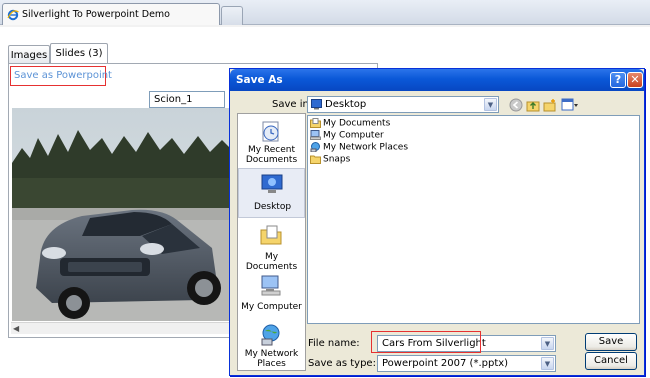 This screenshot has width=650, height=378. I want to click on place-my-network-places: My Network Places, so click(271, 345).